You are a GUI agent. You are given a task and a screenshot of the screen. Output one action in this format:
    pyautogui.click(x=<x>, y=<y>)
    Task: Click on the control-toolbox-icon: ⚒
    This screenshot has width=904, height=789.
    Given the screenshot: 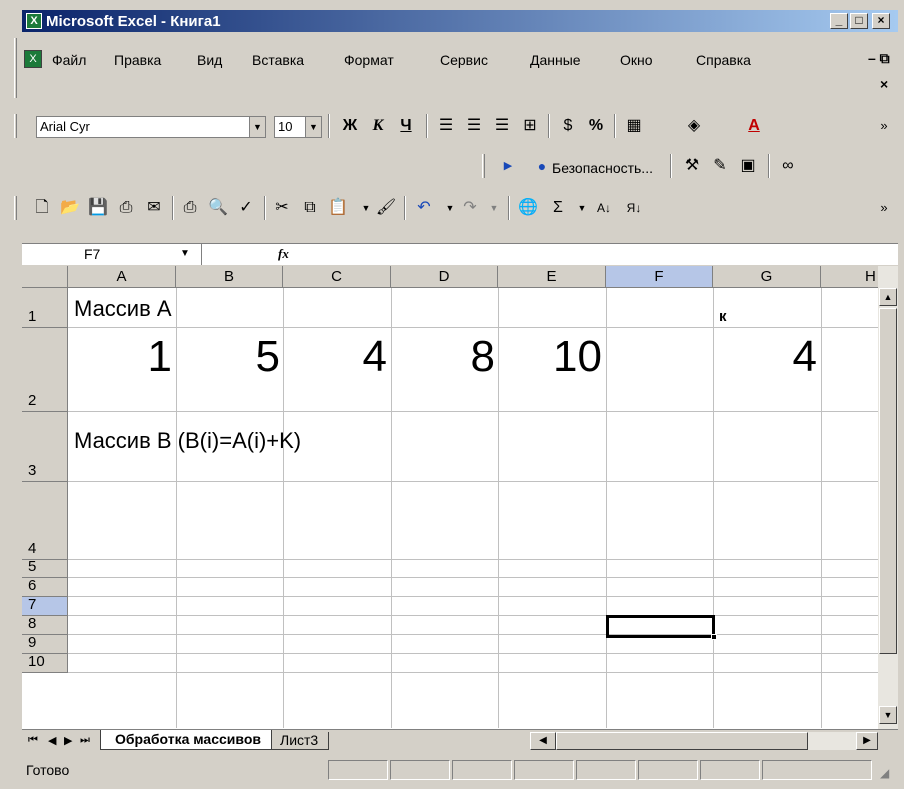 What is the action you would take?
    pyautogui.click(x=692, y=166)
    